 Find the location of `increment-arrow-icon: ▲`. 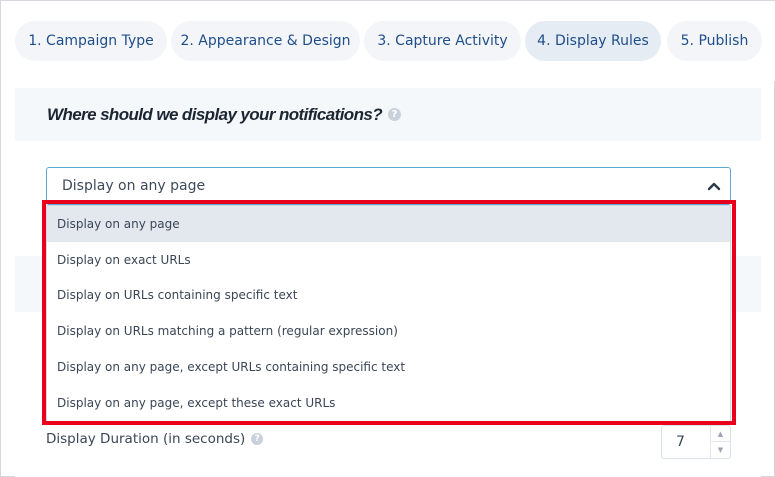

increment-arrow-icon: ▲ is located at coordinates (720, 434).